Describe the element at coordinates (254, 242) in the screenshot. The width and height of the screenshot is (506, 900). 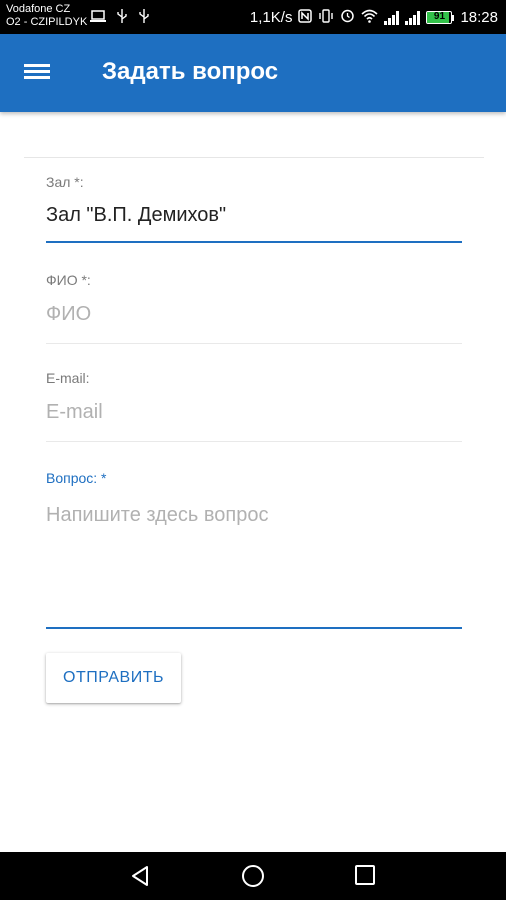
I see `hall-underline` at that location.